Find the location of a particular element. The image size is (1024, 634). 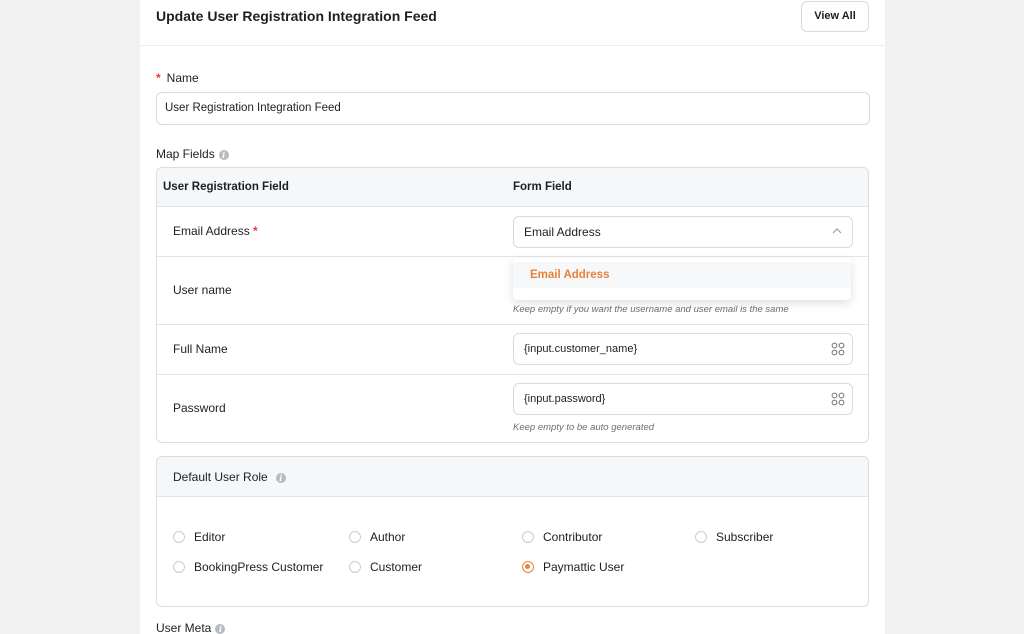

password-hint: Keep empty to be auto generated is located at coordinates (584, 427).